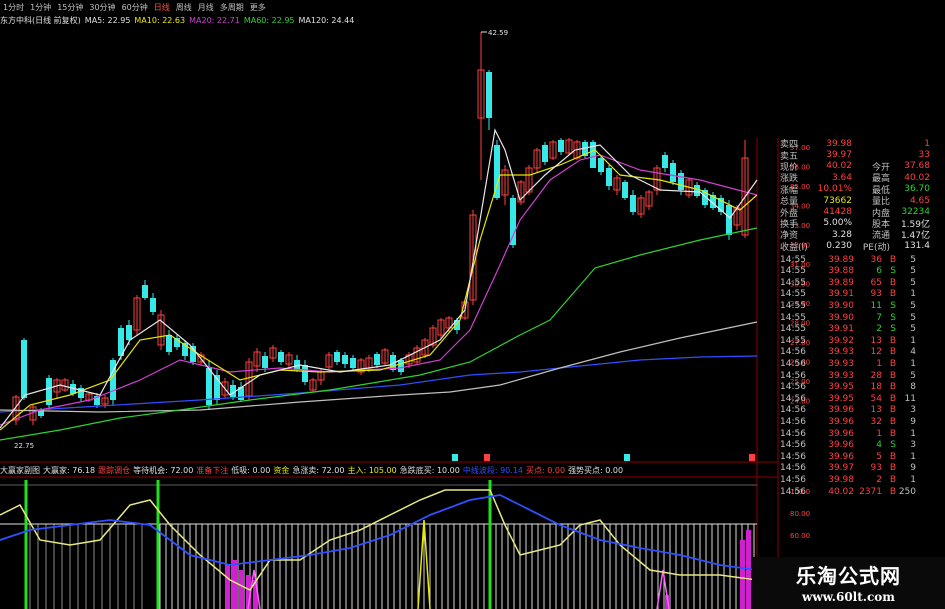 This screenshot has width=945, height=609. Describe the element at coordinates (212, 470) in the screenshot. I see `ind-v4: 准备下注` at that location.